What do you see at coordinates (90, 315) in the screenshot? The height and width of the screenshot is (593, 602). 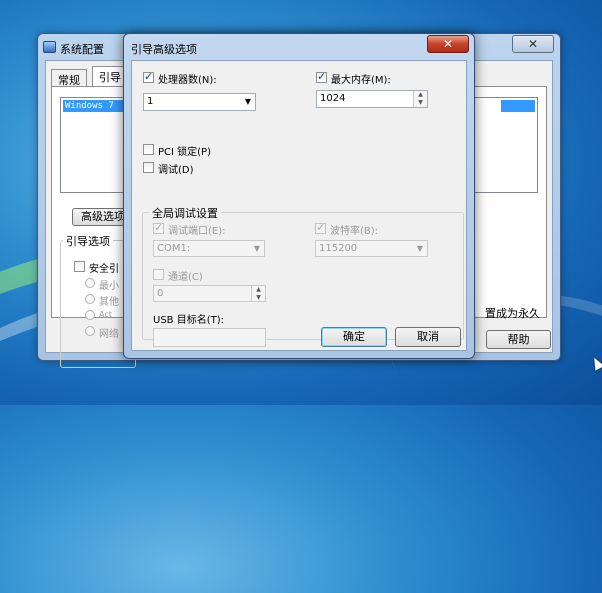 I see `active-directory-radio` at bounding box center [90, 315].